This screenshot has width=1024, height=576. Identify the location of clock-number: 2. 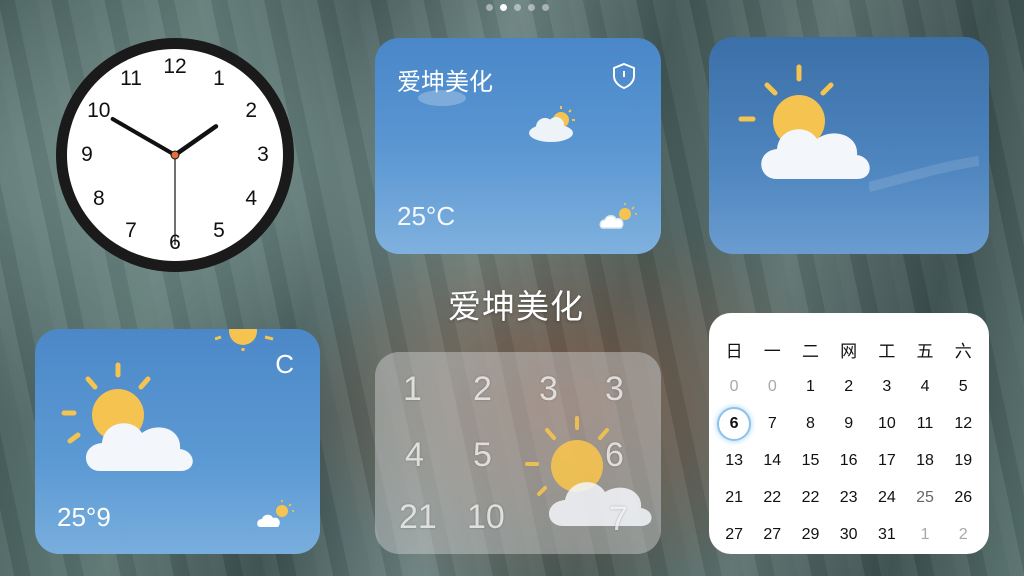
(251, 110).